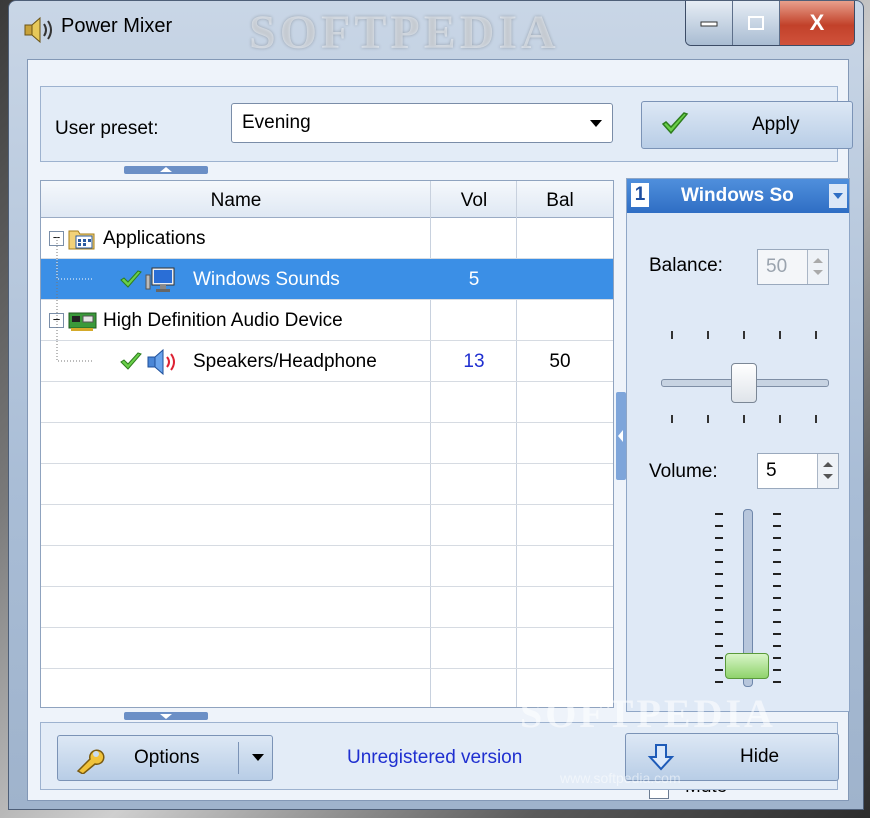 The height and width of the screenshot is (818, 870). What do you see at coordinates (422, 123) in the screenshot?
I see `user-preset-dropdown: Evening` at bounding box center [422, 123].